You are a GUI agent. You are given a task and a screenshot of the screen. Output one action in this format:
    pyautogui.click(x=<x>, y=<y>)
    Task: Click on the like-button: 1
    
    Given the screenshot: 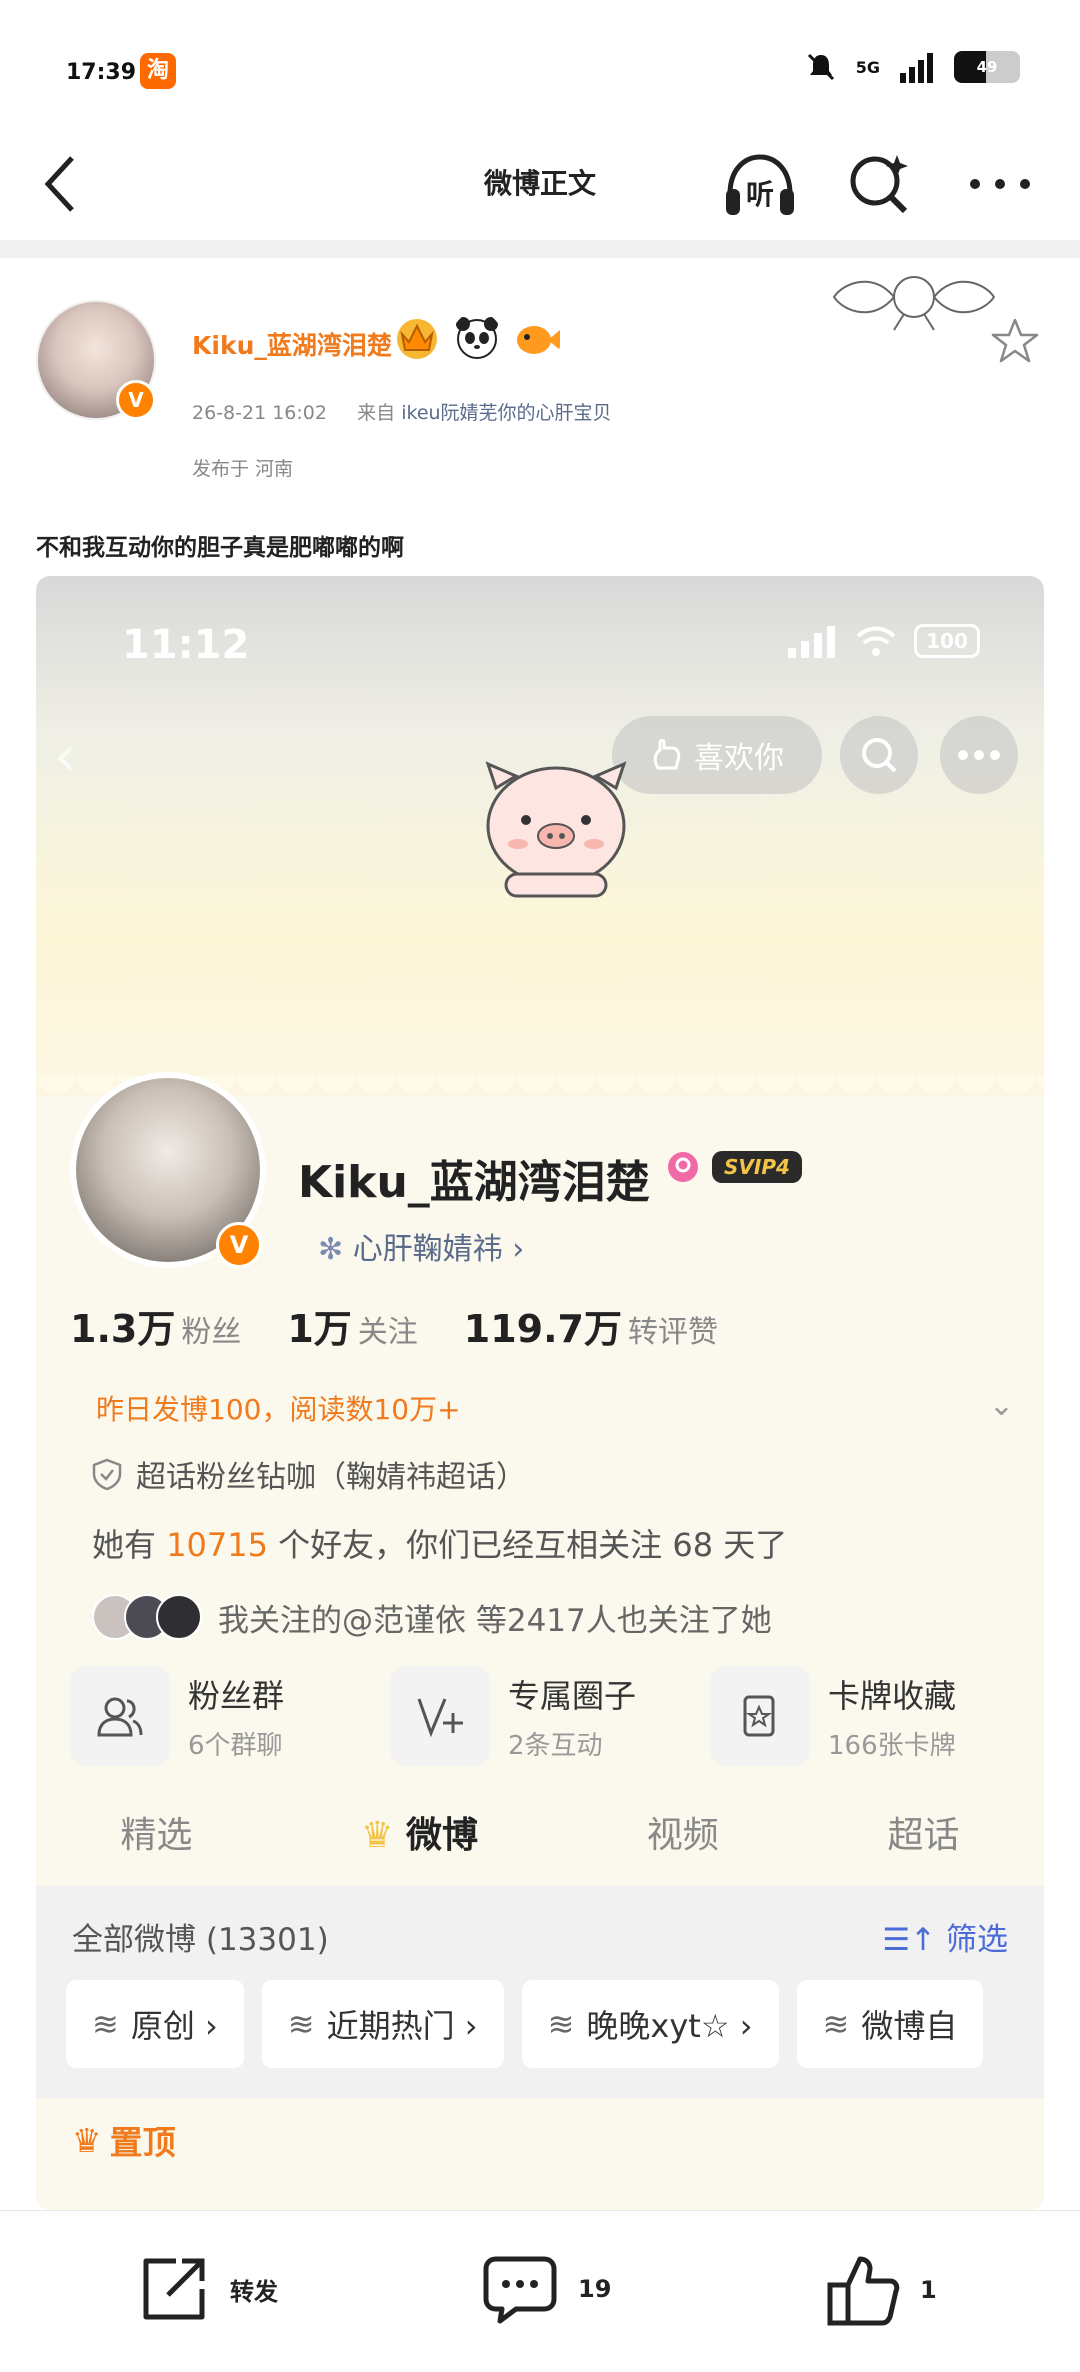 What is the action you would take?
    pyautogui.click(x=880, y=2290)
    